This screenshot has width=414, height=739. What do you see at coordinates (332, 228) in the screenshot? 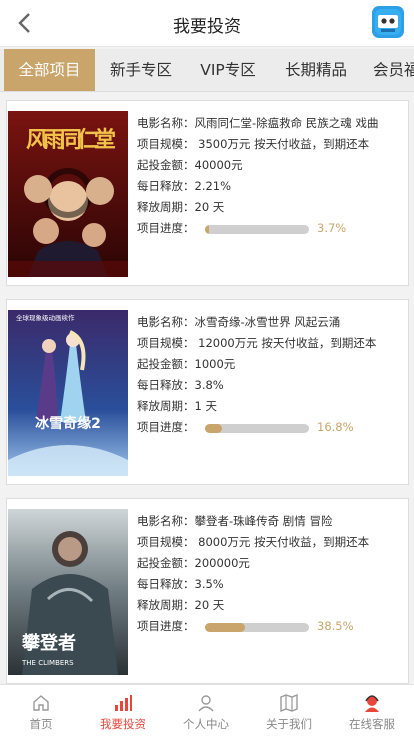
I see `progress-percent: 3.7%` at bounding box center [332, 228].